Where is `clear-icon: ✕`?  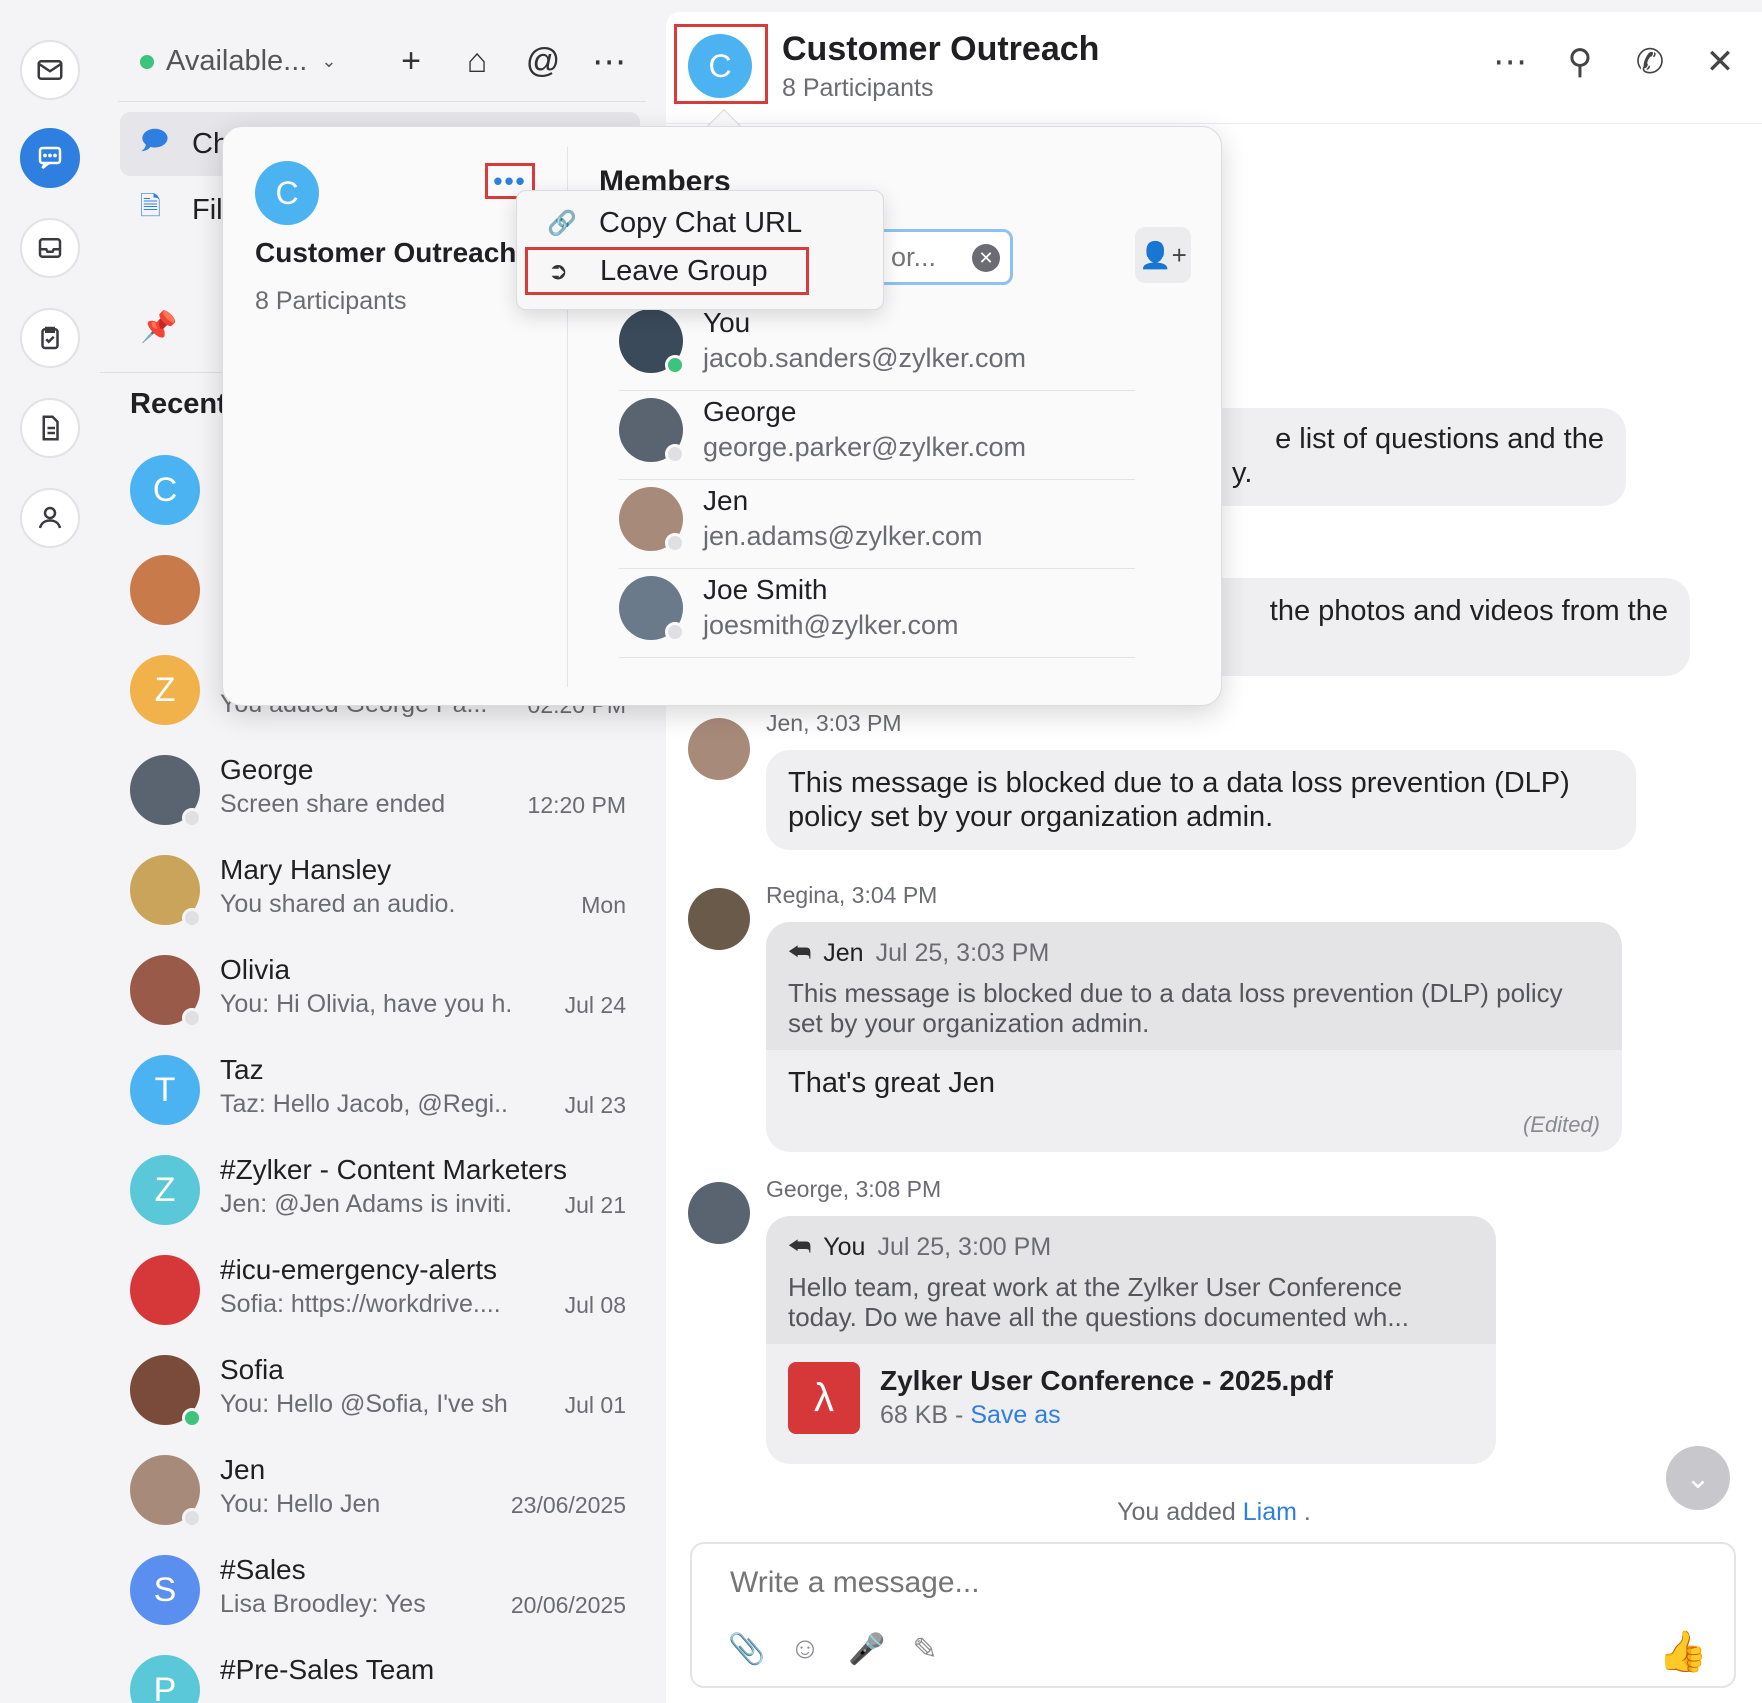
clear-icon: ✕ is located at coordinates (986, 258).